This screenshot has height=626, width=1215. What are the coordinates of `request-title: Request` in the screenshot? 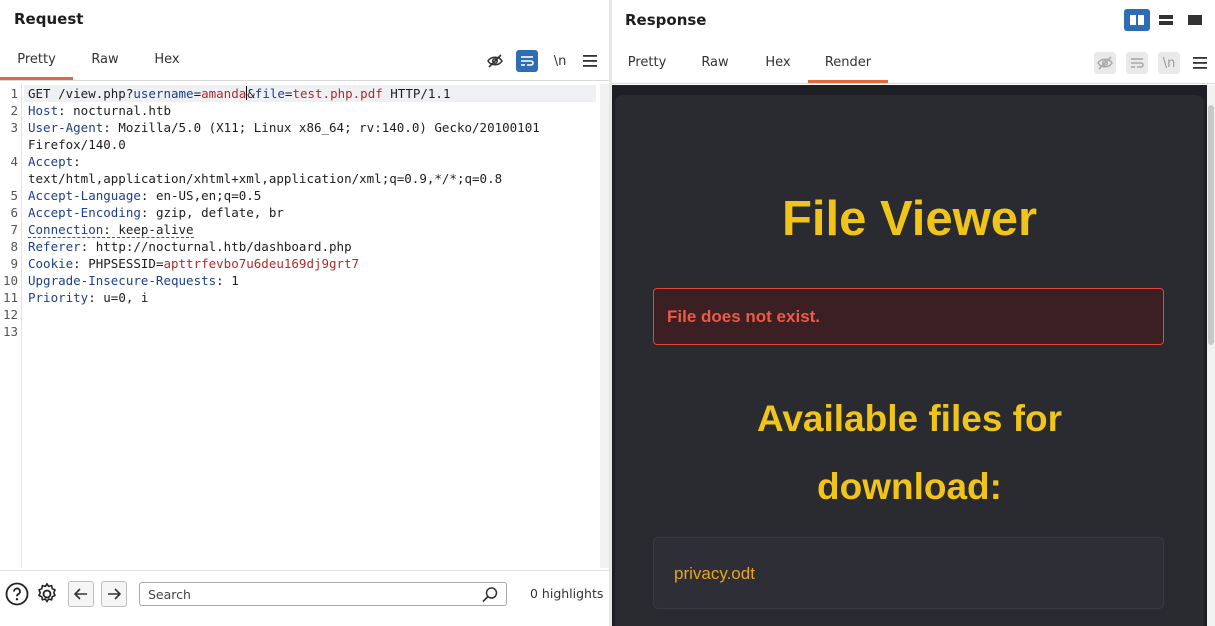 It's located at (49, 19).